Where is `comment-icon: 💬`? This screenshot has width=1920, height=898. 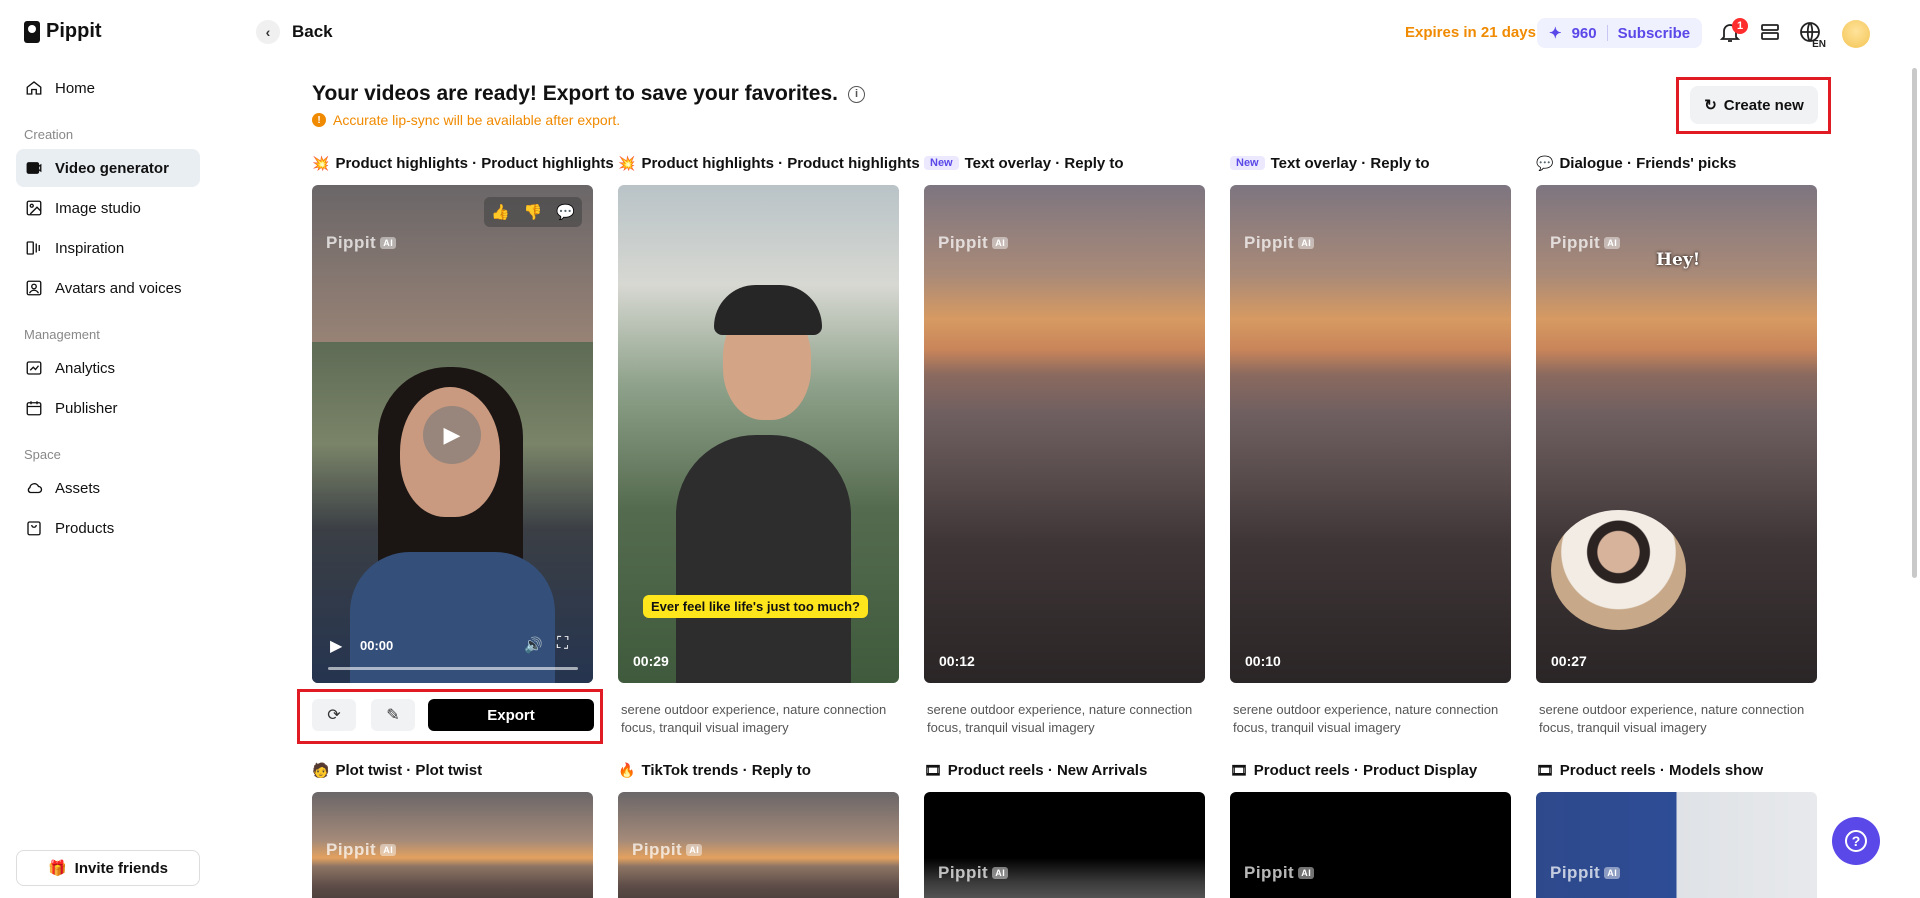 comment-icon: 💬 is located at coordinates (565, 212).